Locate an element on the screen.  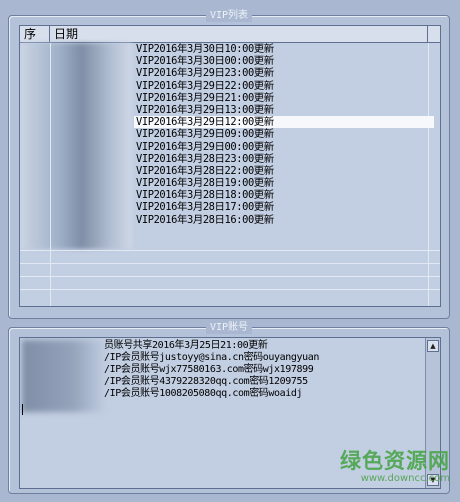
column-header-filler is located at coordinates (434, 34).